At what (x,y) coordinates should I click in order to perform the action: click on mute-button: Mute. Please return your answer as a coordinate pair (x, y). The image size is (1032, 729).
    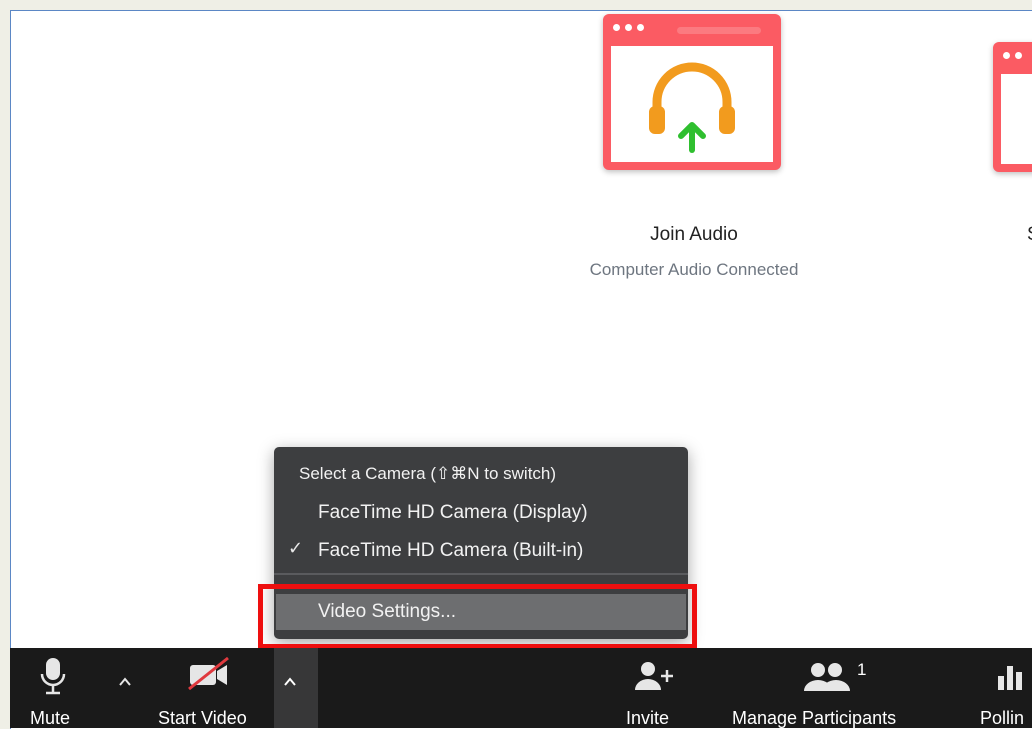
    Looking at the image, I should click on (53, 688).